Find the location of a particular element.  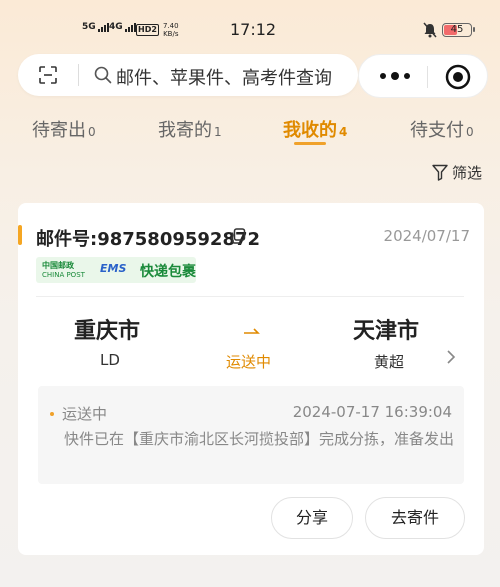

search-input: 邮件、苹果件、高考件查询 is located at coordinates (224, 77).